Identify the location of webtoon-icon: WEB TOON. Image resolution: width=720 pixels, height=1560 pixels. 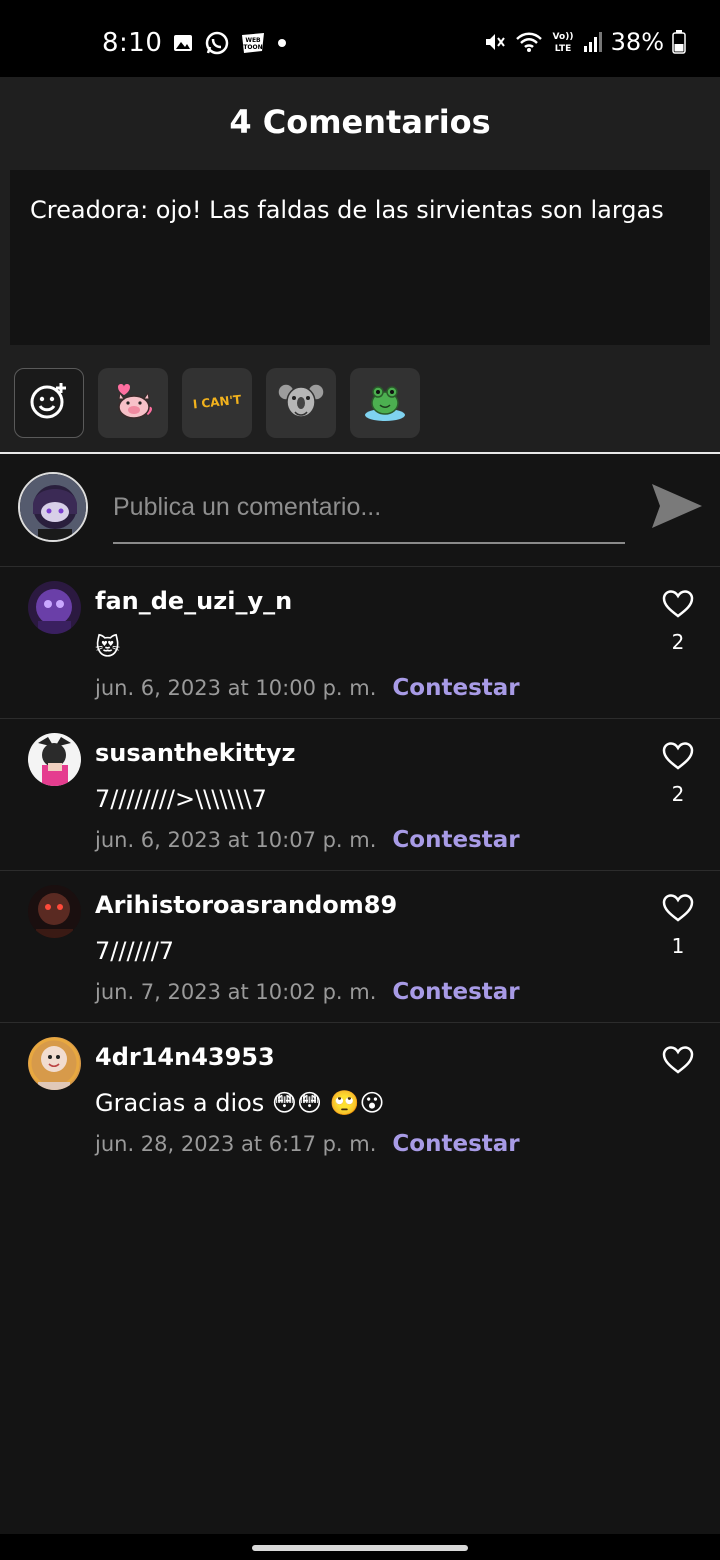
(253, 43).